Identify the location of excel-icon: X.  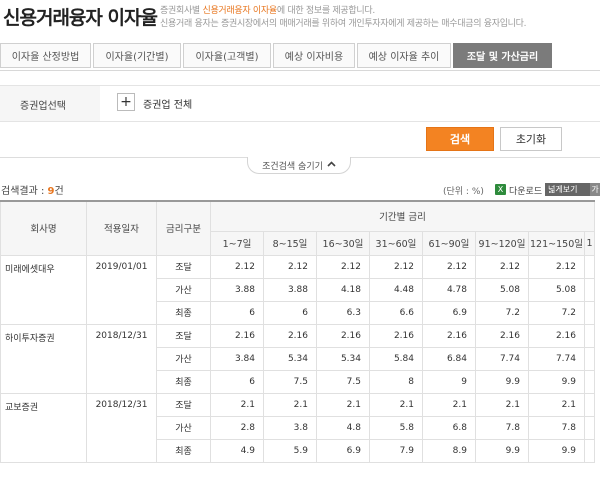
(500, 189).